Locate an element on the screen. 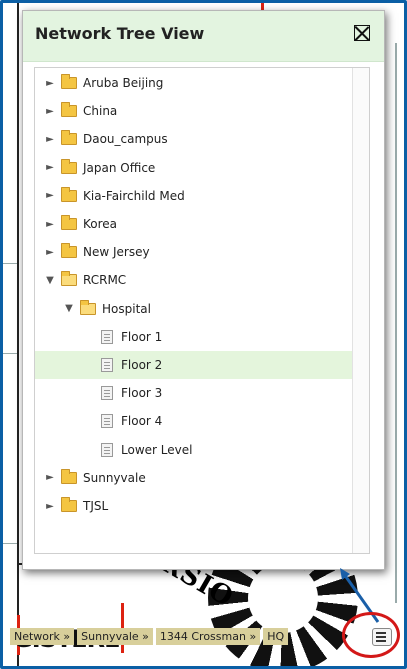 The image size is (407, 669). panel-header: Network Tree View is located at coordinates (203, 36).